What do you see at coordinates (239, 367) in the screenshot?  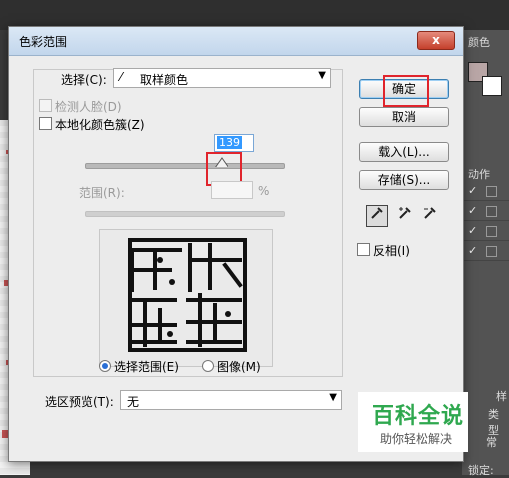 I see `radio-image-label: 图像(M)` at bounding box center [239, 367].